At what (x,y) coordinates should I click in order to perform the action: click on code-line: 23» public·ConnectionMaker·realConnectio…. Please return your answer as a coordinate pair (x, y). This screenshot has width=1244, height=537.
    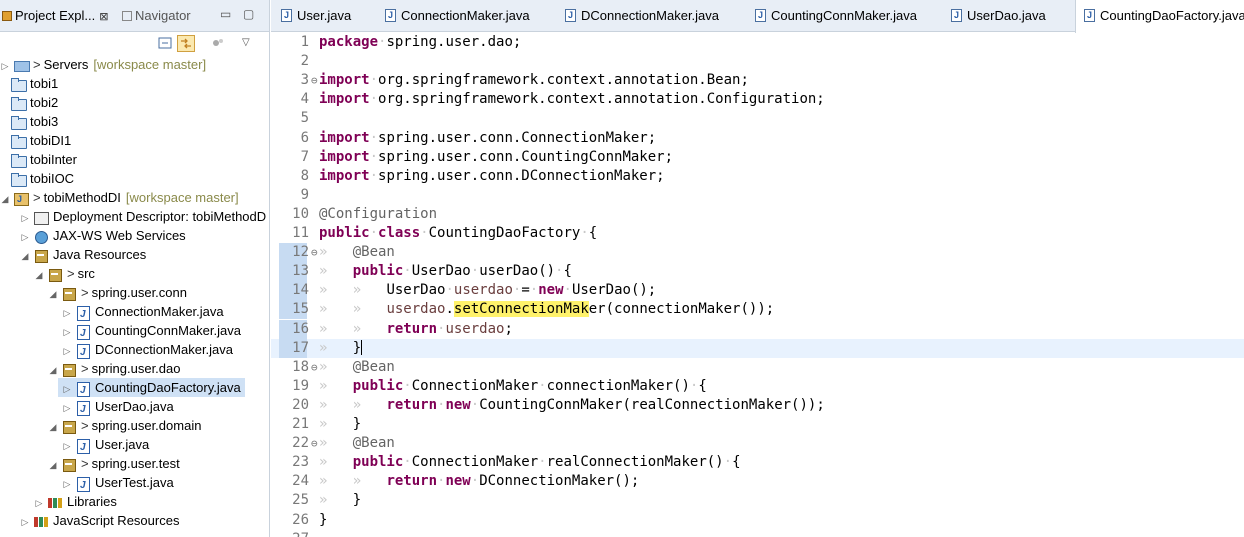
    Looking at the image, I should click on (757, 462).